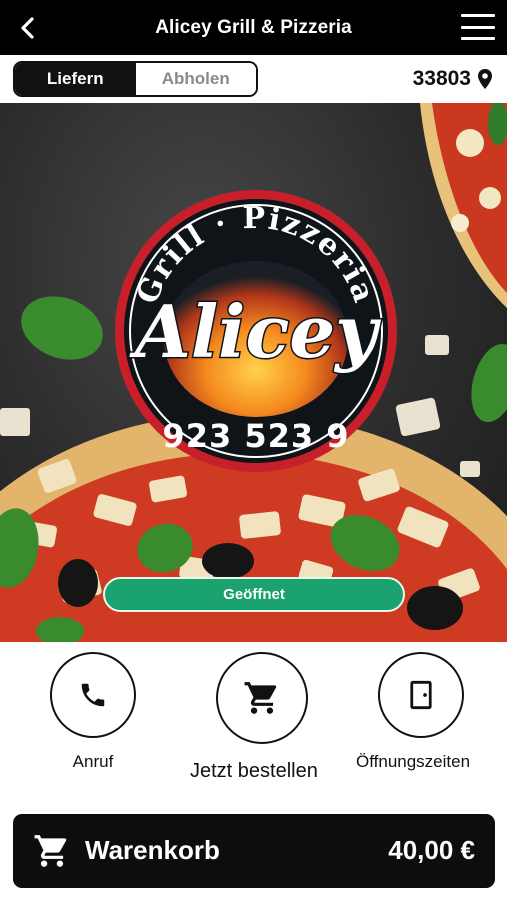 This screenshot has height=900, width=507. I want to click on cart-total: 40,00 €, so click(431, 850).